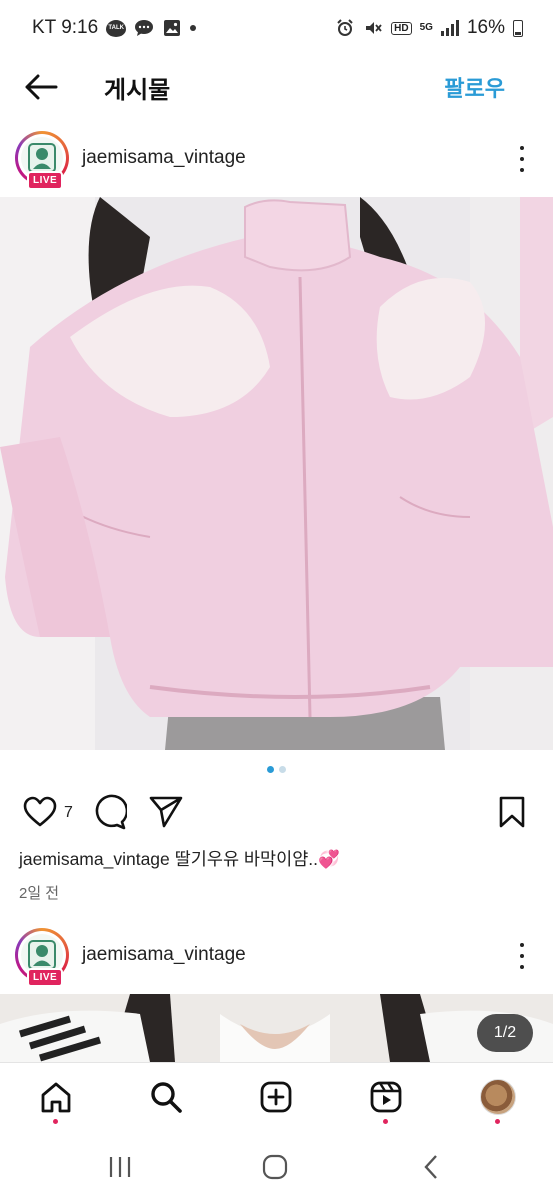 This screenshot has height=1200, width=553. What do you see at coordinates (270, 769) in the screenshot?
I see `carousel-dot-active` at bounding box center [270, 769].